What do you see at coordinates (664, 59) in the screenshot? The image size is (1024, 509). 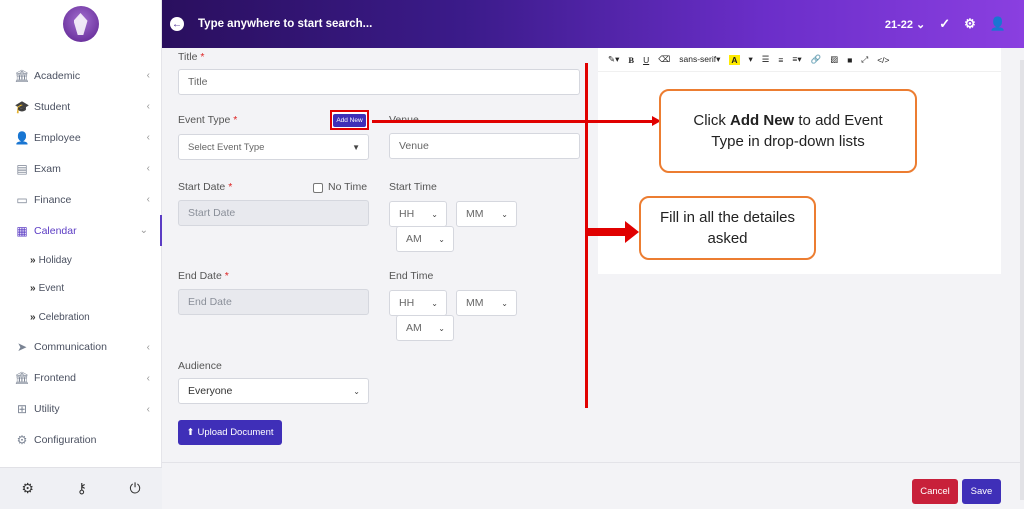 I see `eraser-icon: ⌫` at bounding box center [664, 59].